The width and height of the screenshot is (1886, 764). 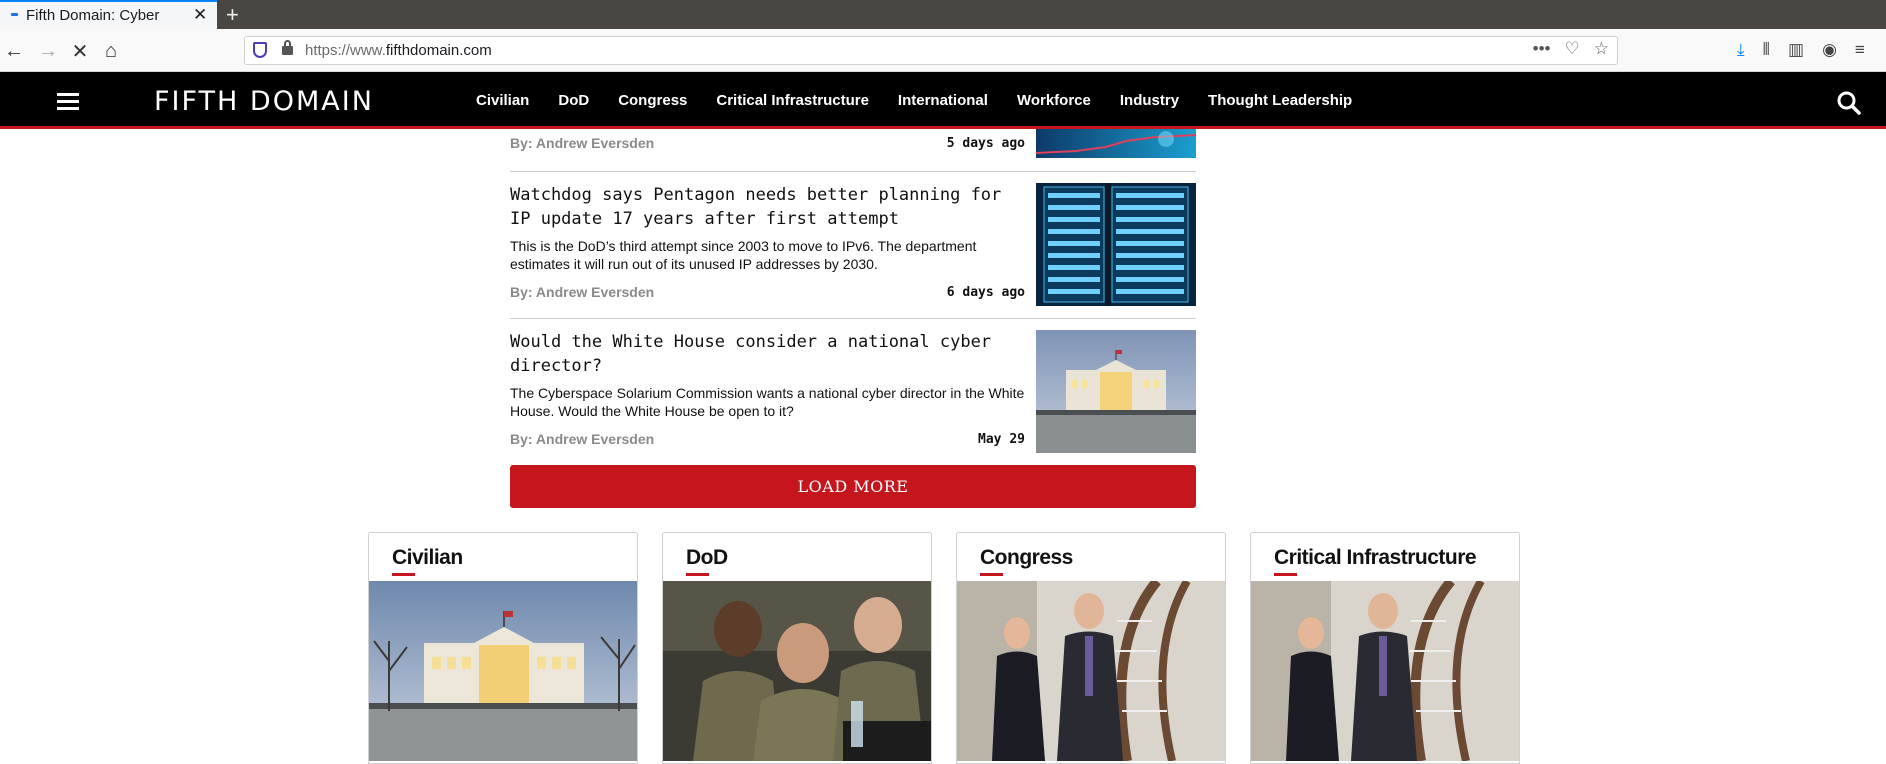 What do you see at coordinates (1001, 439) in the screenshot?
I see `article-date: May 29` at bounding box center [1001, 439].